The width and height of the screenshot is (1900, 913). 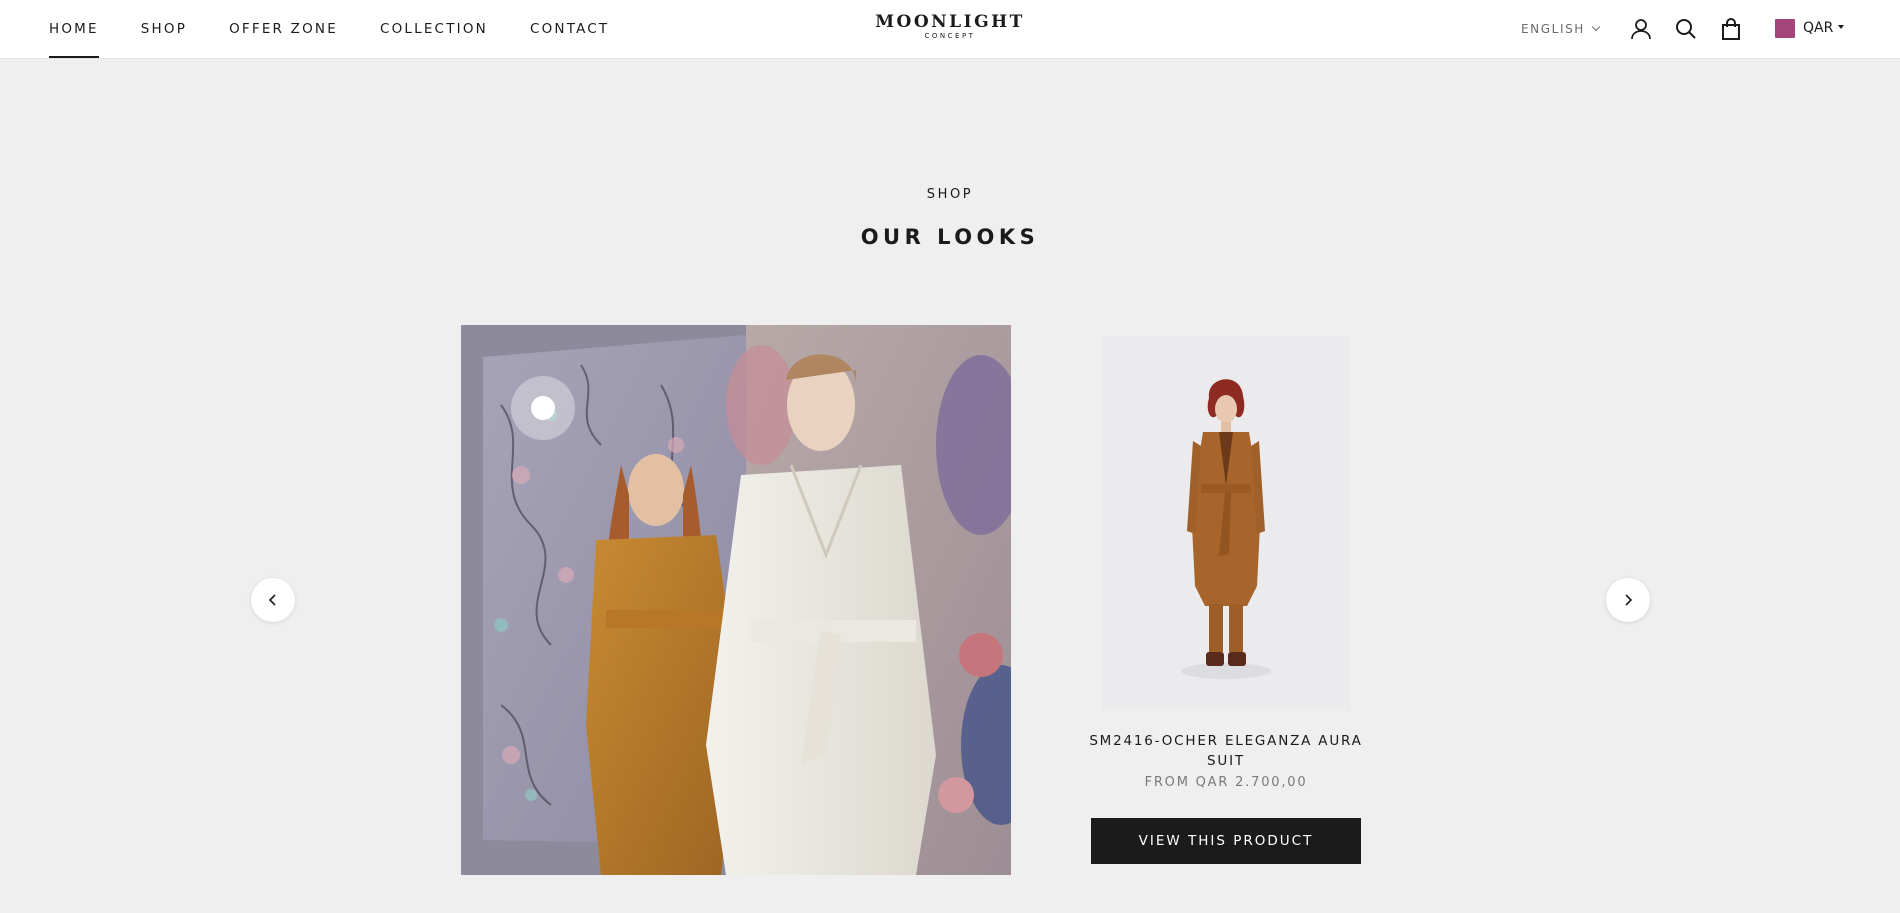 I want to click on carousel-prev-button, so click(x=273, y=600).